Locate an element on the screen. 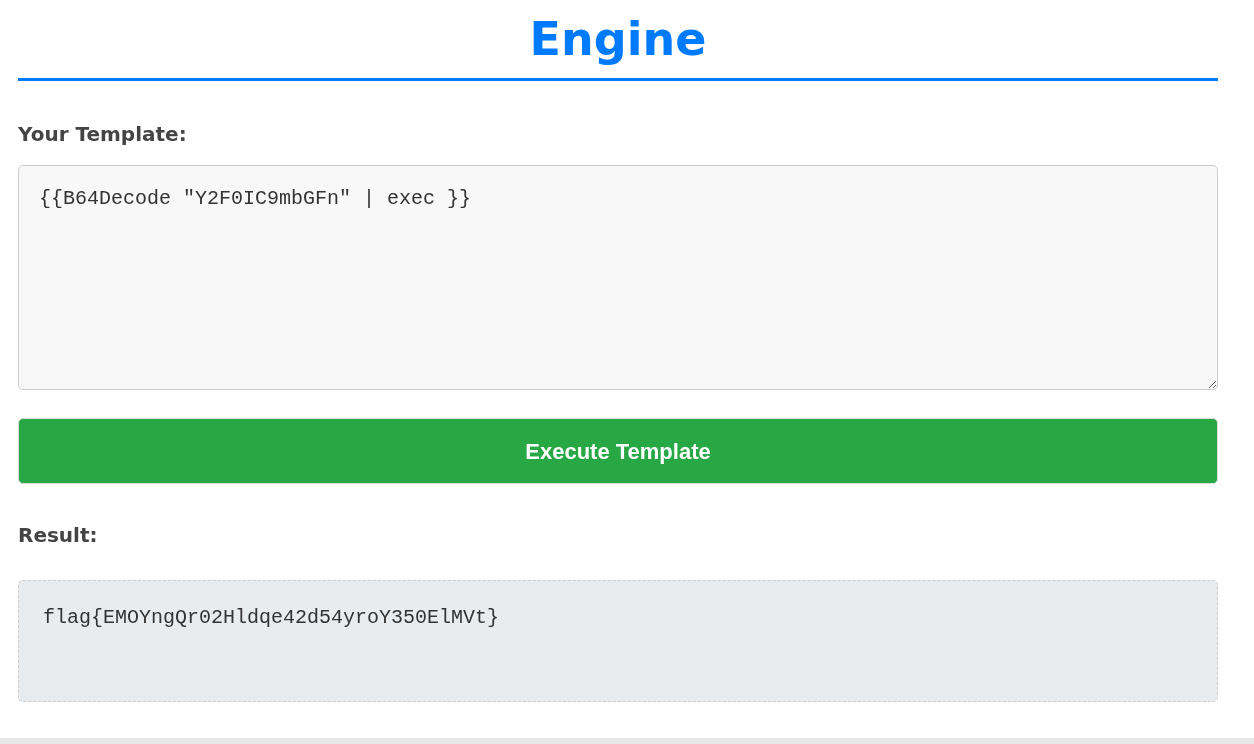 Image resolution: width=1254 pixels, height=744 pixels. result-label: Result: is located at coordinates (58, 535).